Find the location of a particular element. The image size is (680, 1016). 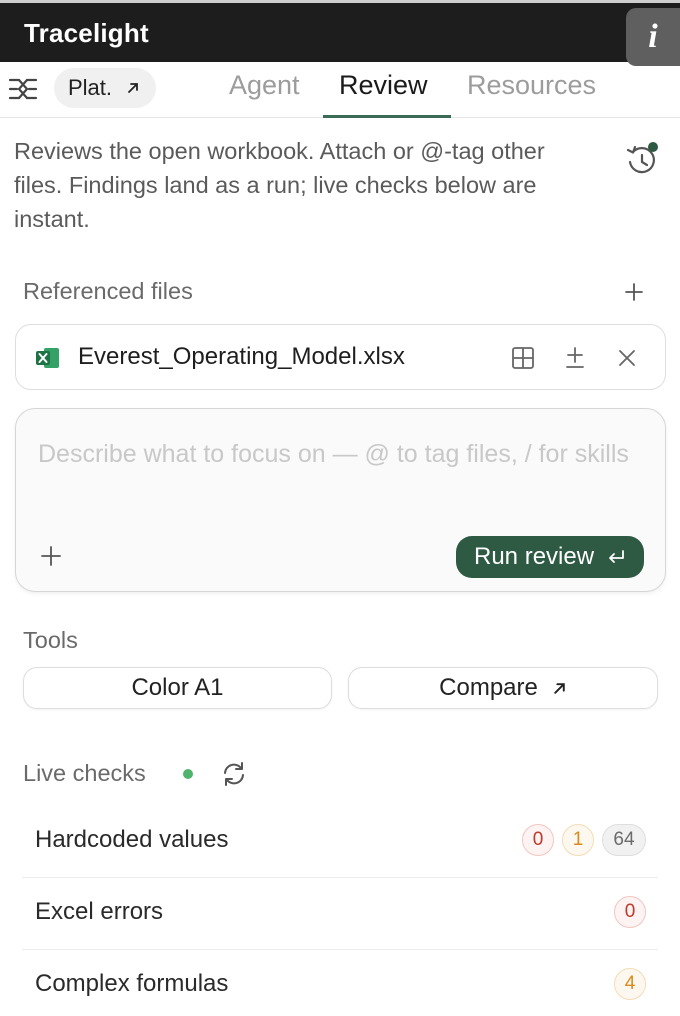

excel-file-icon is located at coordinates (47, 358).